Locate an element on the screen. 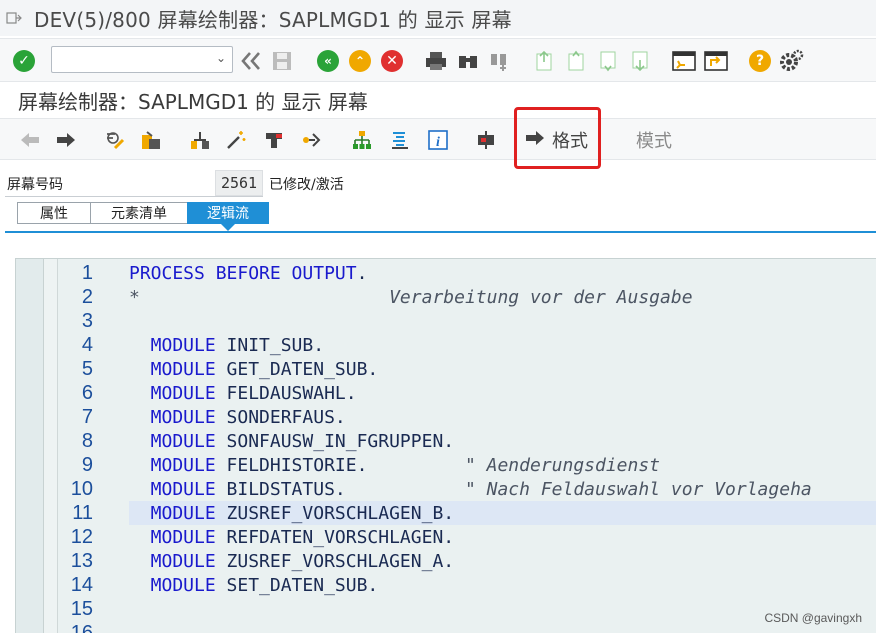 The width and height of the screenshot is (876, 633). code-line: 1 PROCESS BEFORE OUTPUT. is located at coordinates (446, 273).